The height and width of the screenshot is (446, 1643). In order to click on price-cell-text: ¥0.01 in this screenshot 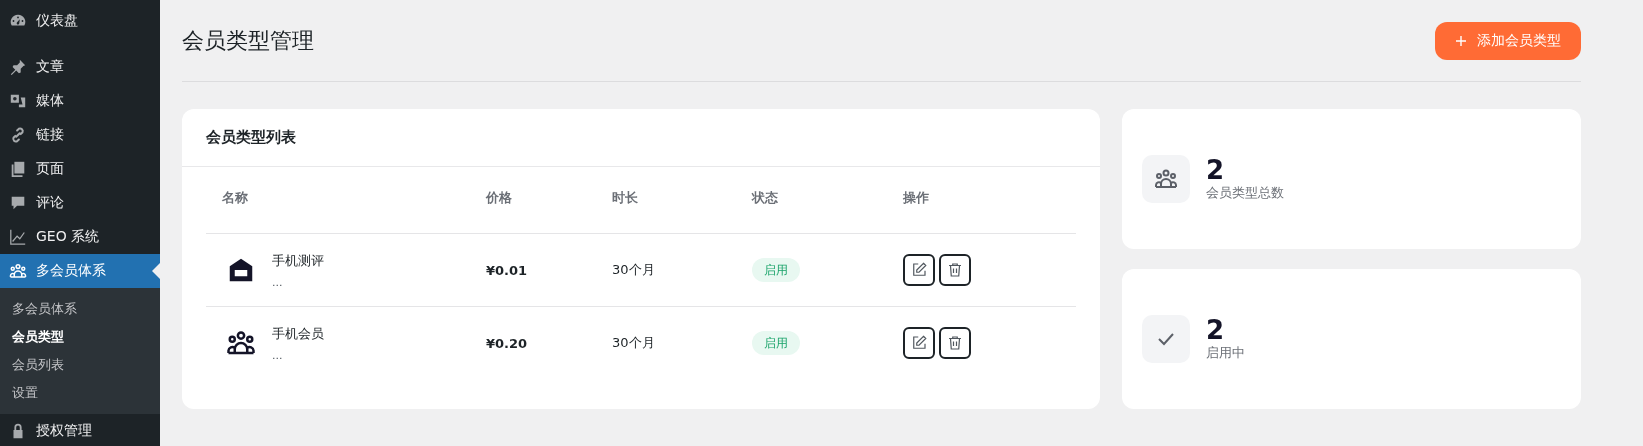, I will do `click(507, 270)`.